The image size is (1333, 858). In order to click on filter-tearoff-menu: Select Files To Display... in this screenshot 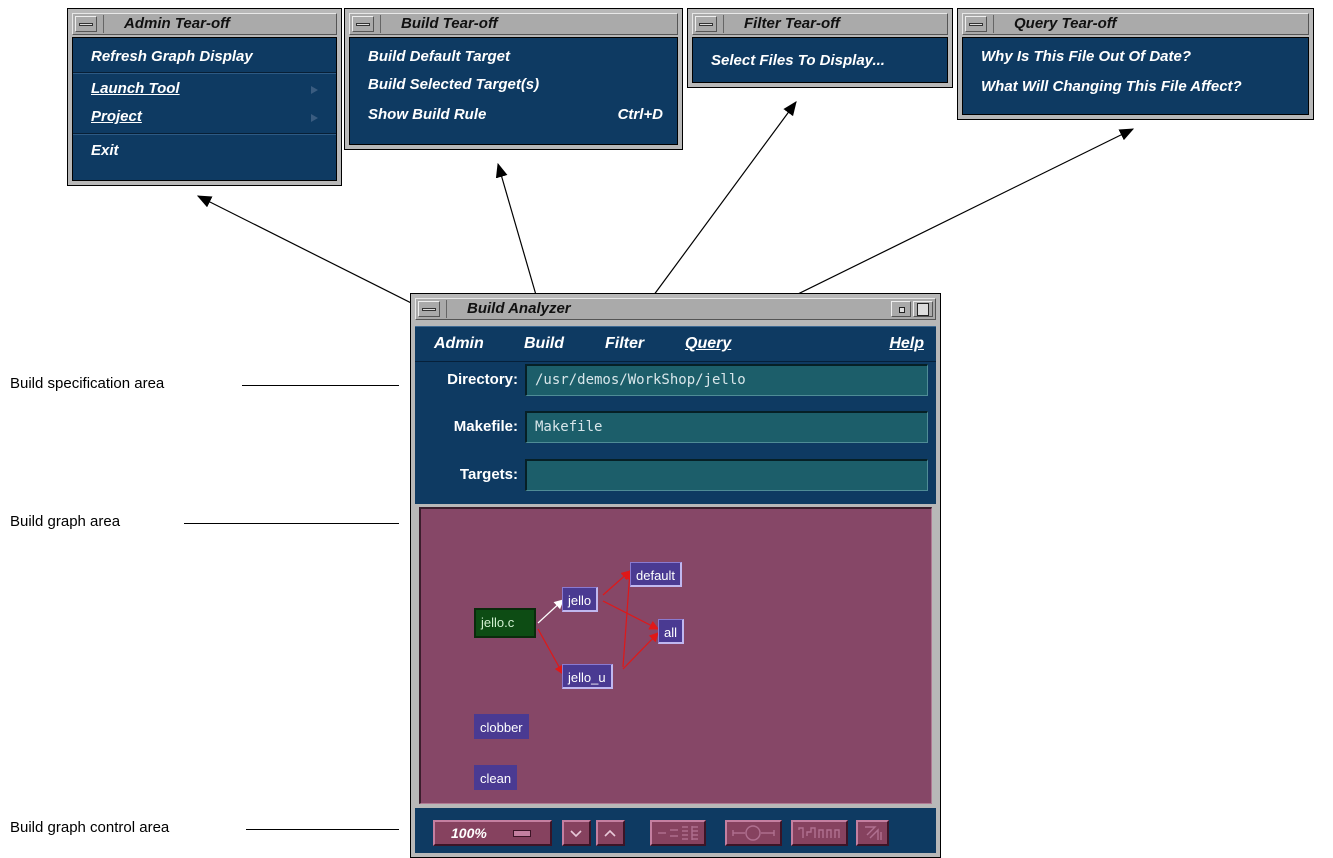, I will do `click(820, 60)`.